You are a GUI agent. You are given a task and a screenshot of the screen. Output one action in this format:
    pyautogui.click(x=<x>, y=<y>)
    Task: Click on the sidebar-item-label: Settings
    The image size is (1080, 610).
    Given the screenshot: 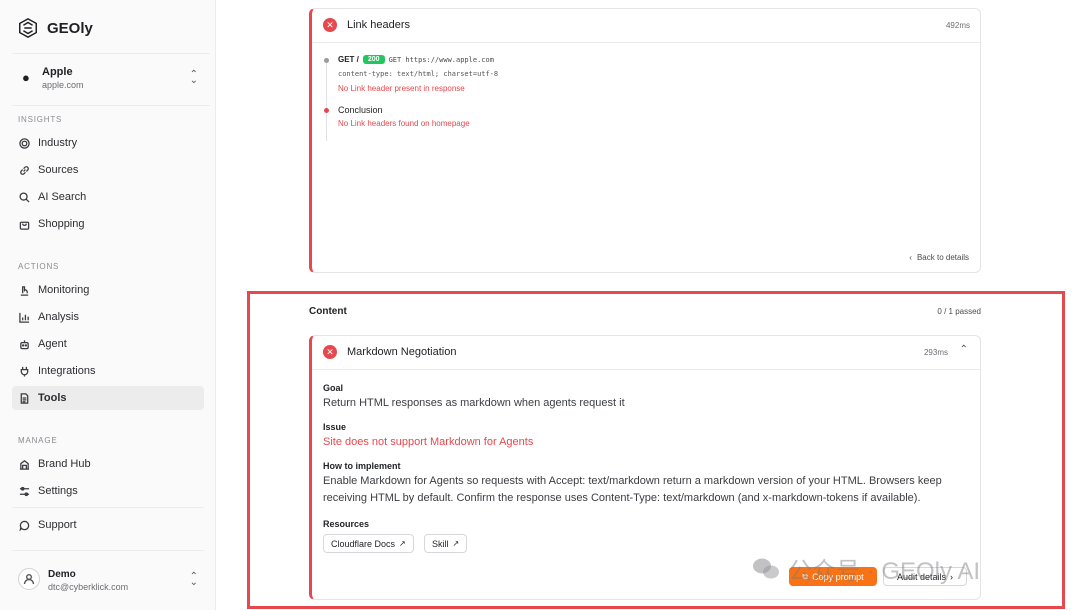 What is the action you would take?
    pyautogui.click(x=58, y=491)
    